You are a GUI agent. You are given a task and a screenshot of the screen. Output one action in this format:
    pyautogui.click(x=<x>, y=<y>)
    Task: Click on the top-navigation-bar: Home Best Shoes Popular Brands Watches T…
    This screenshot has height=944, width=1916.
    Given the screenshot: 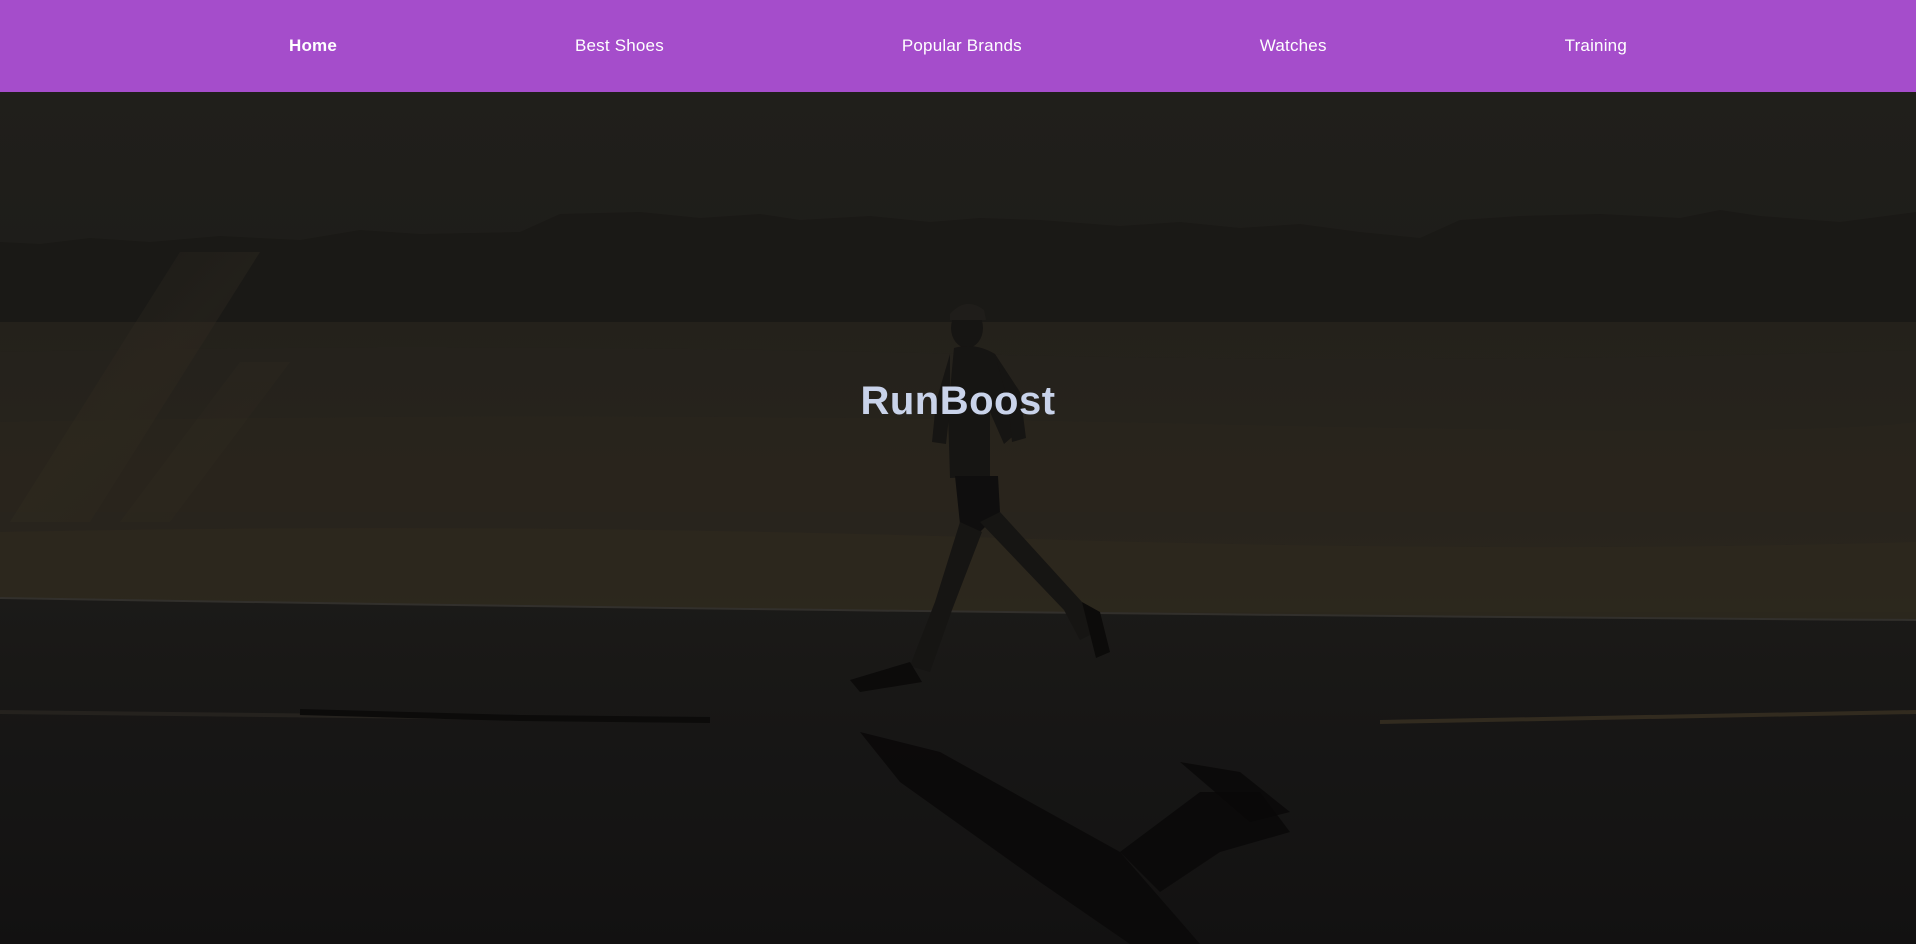 What is the action you would take?
    pyautogui.click(x=958, y=46)
    